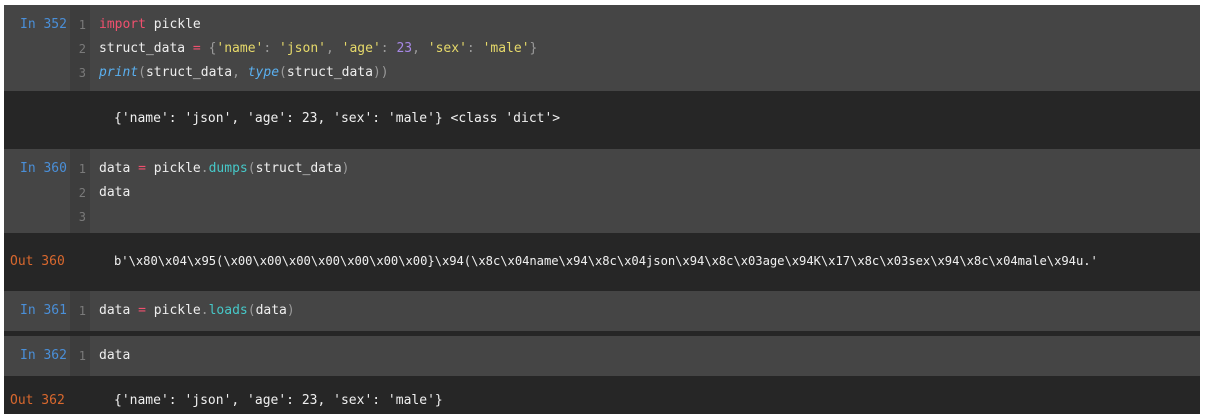 The height and width of the screenshot is (419, 1205). I want to click on output-prompt: Out 360, so click(37, 261).